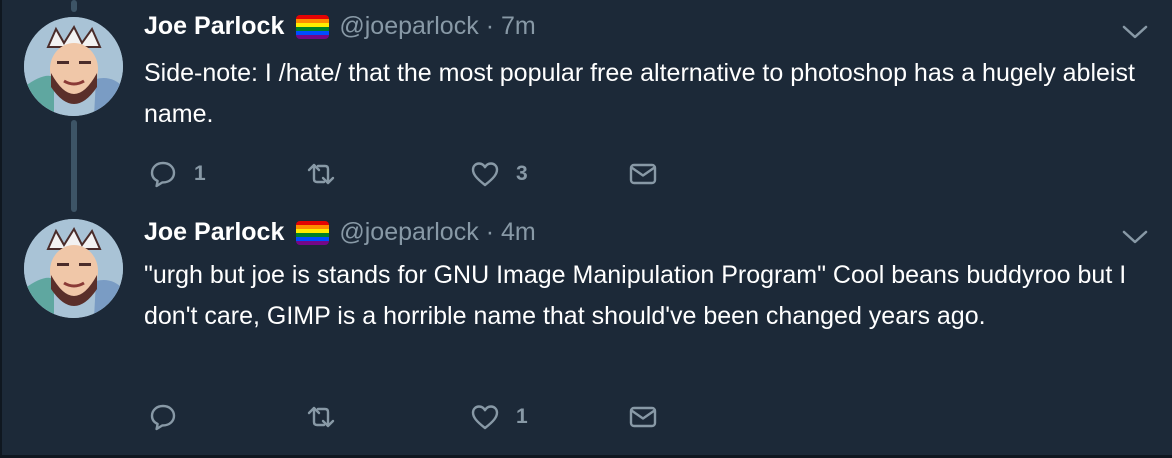  Describe the element at coordinates (522, 416) in the screenshot. I see `like-count: 1` at that location.